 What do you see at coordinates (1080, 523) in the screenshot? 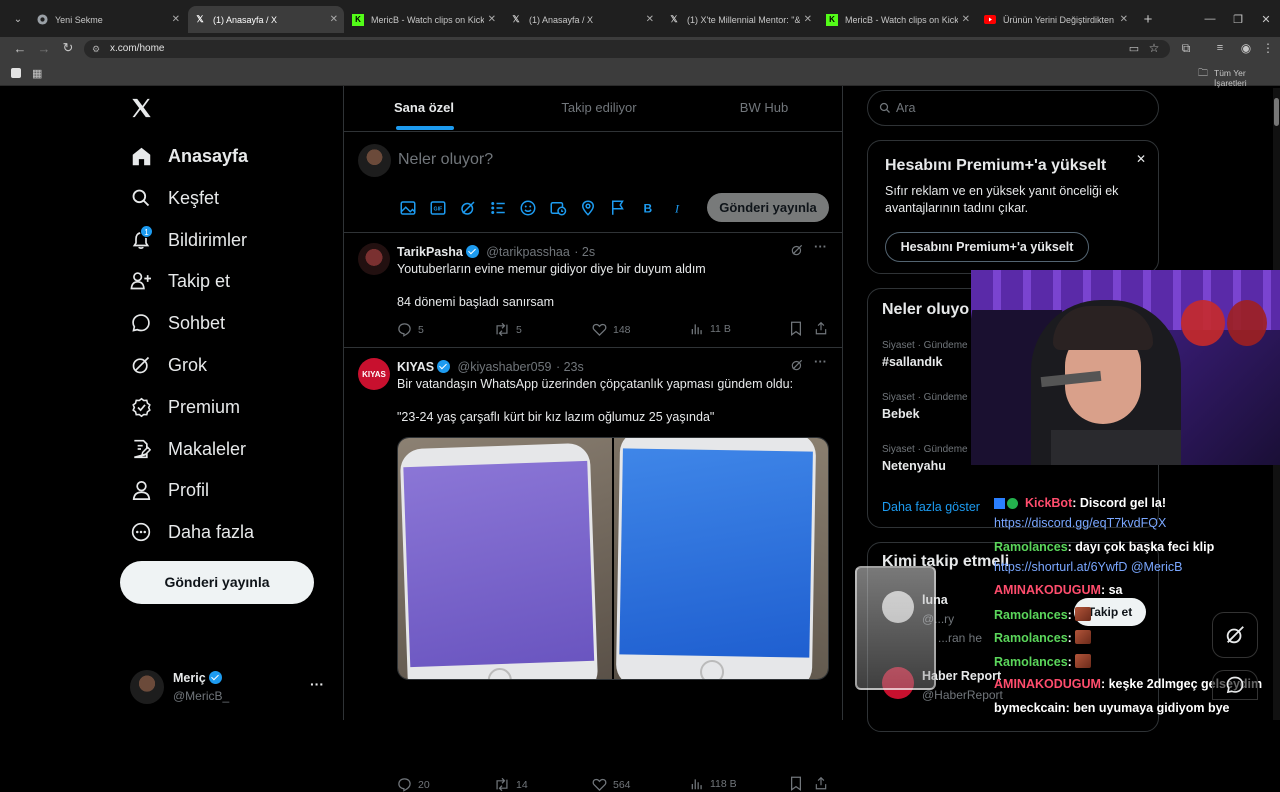
I see `chat-link: https://discord.gg/eqT7kvdFQX` at bounding box center [1080, 523].